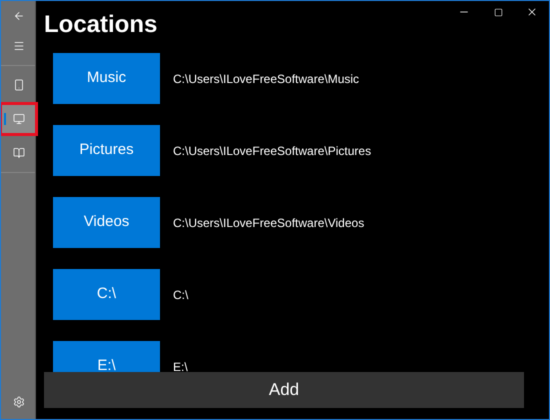 The width and height of the screenshot is (550, 420). Describe the element at coordinates (532, 12) in the screenshot. I see `close-icon` at that location.